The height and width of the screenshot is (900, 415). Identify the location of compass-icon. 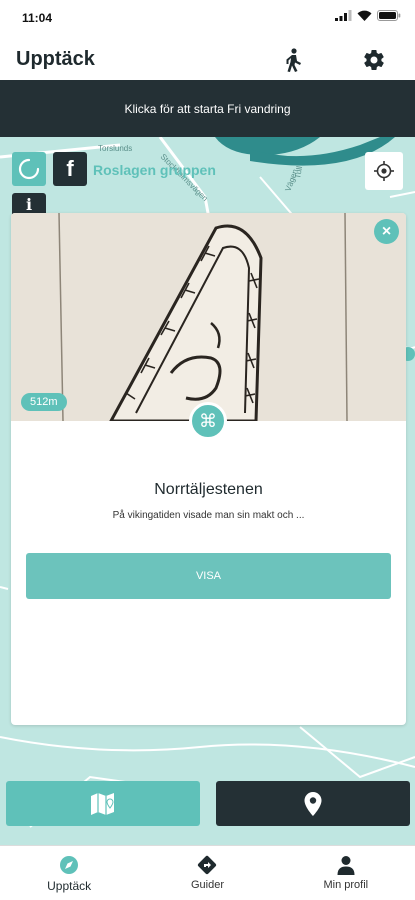
(69, 865).